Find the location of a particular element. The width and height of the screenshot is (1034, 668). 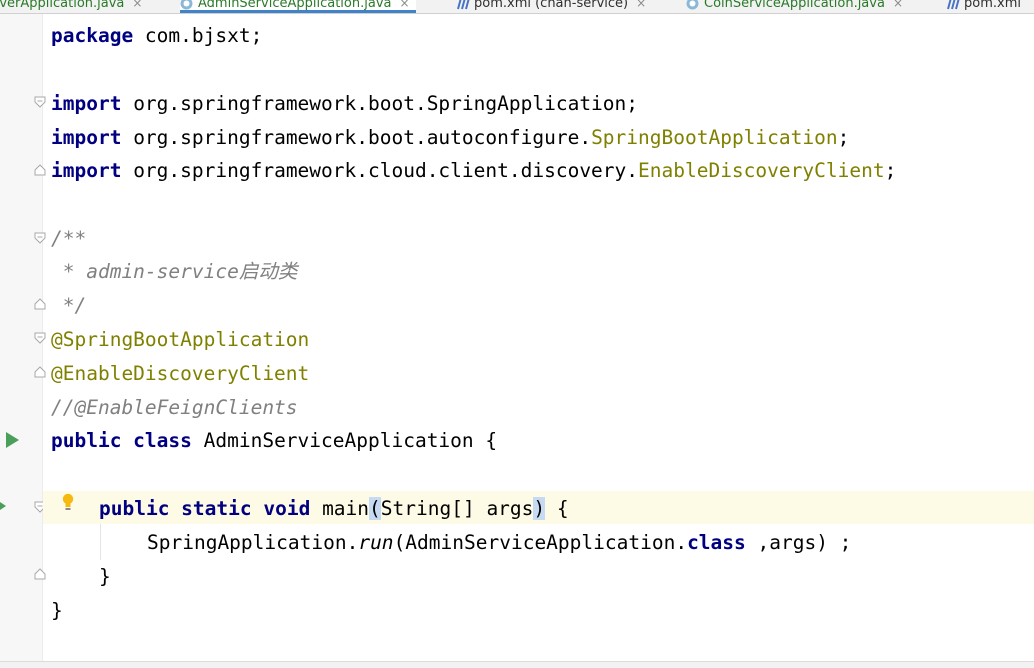

indent-guide is located at coordinates (100, 542).